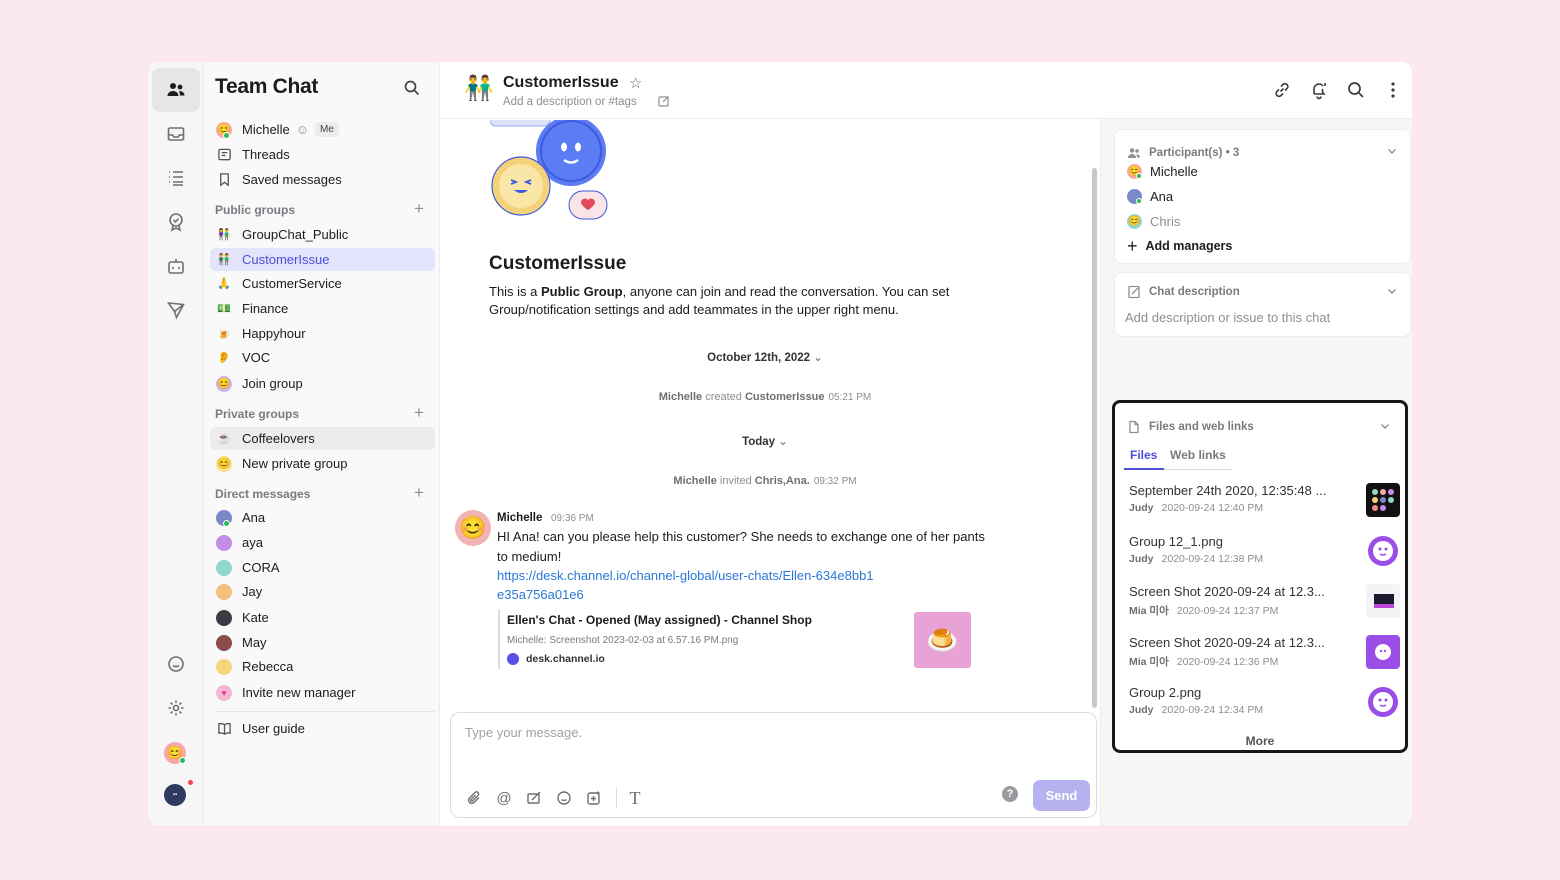 The image size is (1560, 880). What do you see at coordinates (561, 82) in the screenshot?
I see `chat-title: CustomerIssue` at bounding box center [561, 82].